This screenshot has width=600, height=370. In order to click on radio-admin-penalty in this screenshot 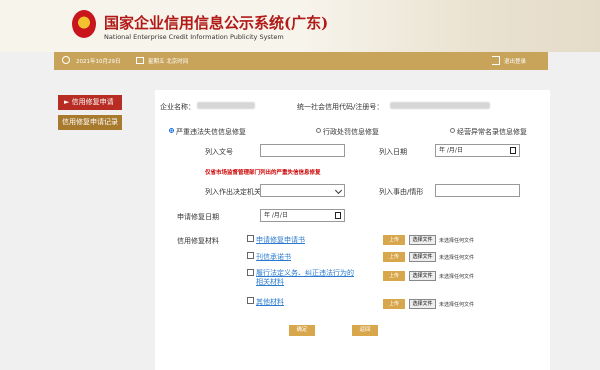, I will do `click(318, 130)`.